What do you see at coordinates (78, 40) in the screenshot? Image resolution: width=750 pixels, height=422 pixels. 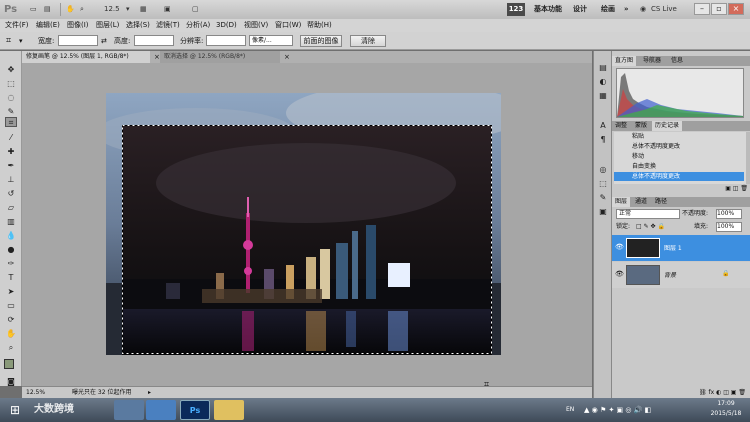 I see `width-input` at bounding box center [78, 40].